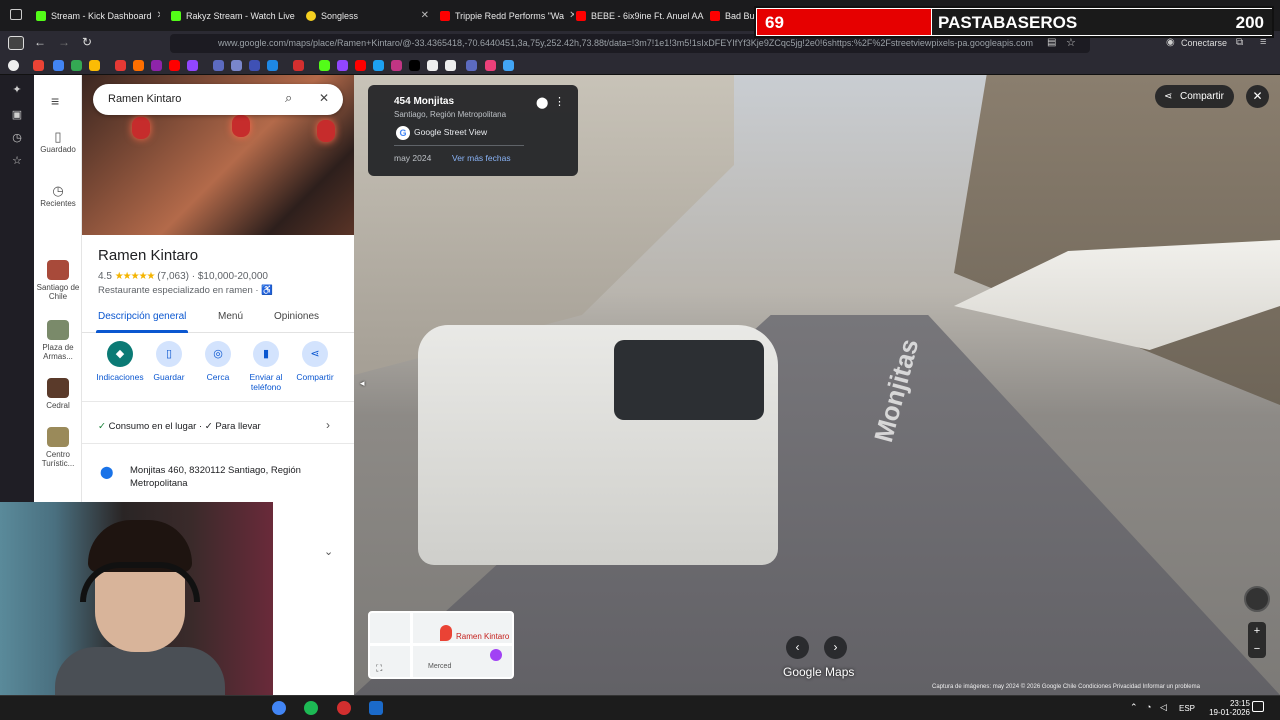 The height and width of the screenshot is (720, 1280). Describe the element at coordinates (797, 647) in the screenshot. I see `previous-arrow-button: ‹` at that location.